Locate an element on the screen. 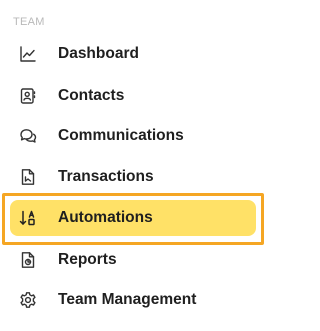  sidebar-item-automations: Automations is located at coordinates (133, 218).